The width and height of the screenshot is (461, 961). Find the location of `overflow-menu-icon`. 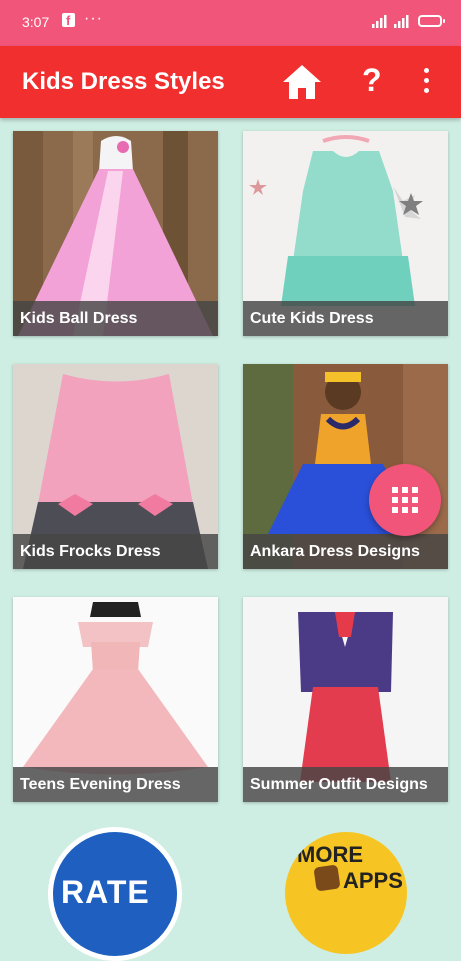

overflow-menu-icon is located at coordinates (427, 82).